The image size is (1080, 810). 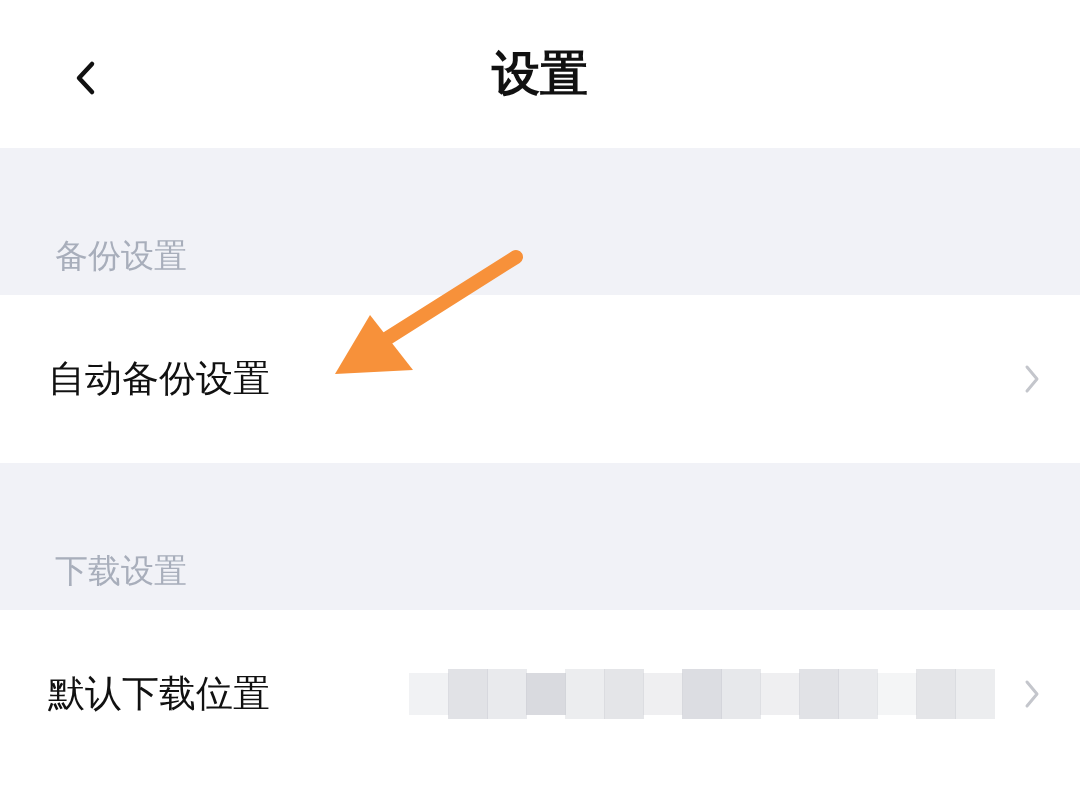 I want to click on section-label: 下载设置, so click(x=121, y=571).